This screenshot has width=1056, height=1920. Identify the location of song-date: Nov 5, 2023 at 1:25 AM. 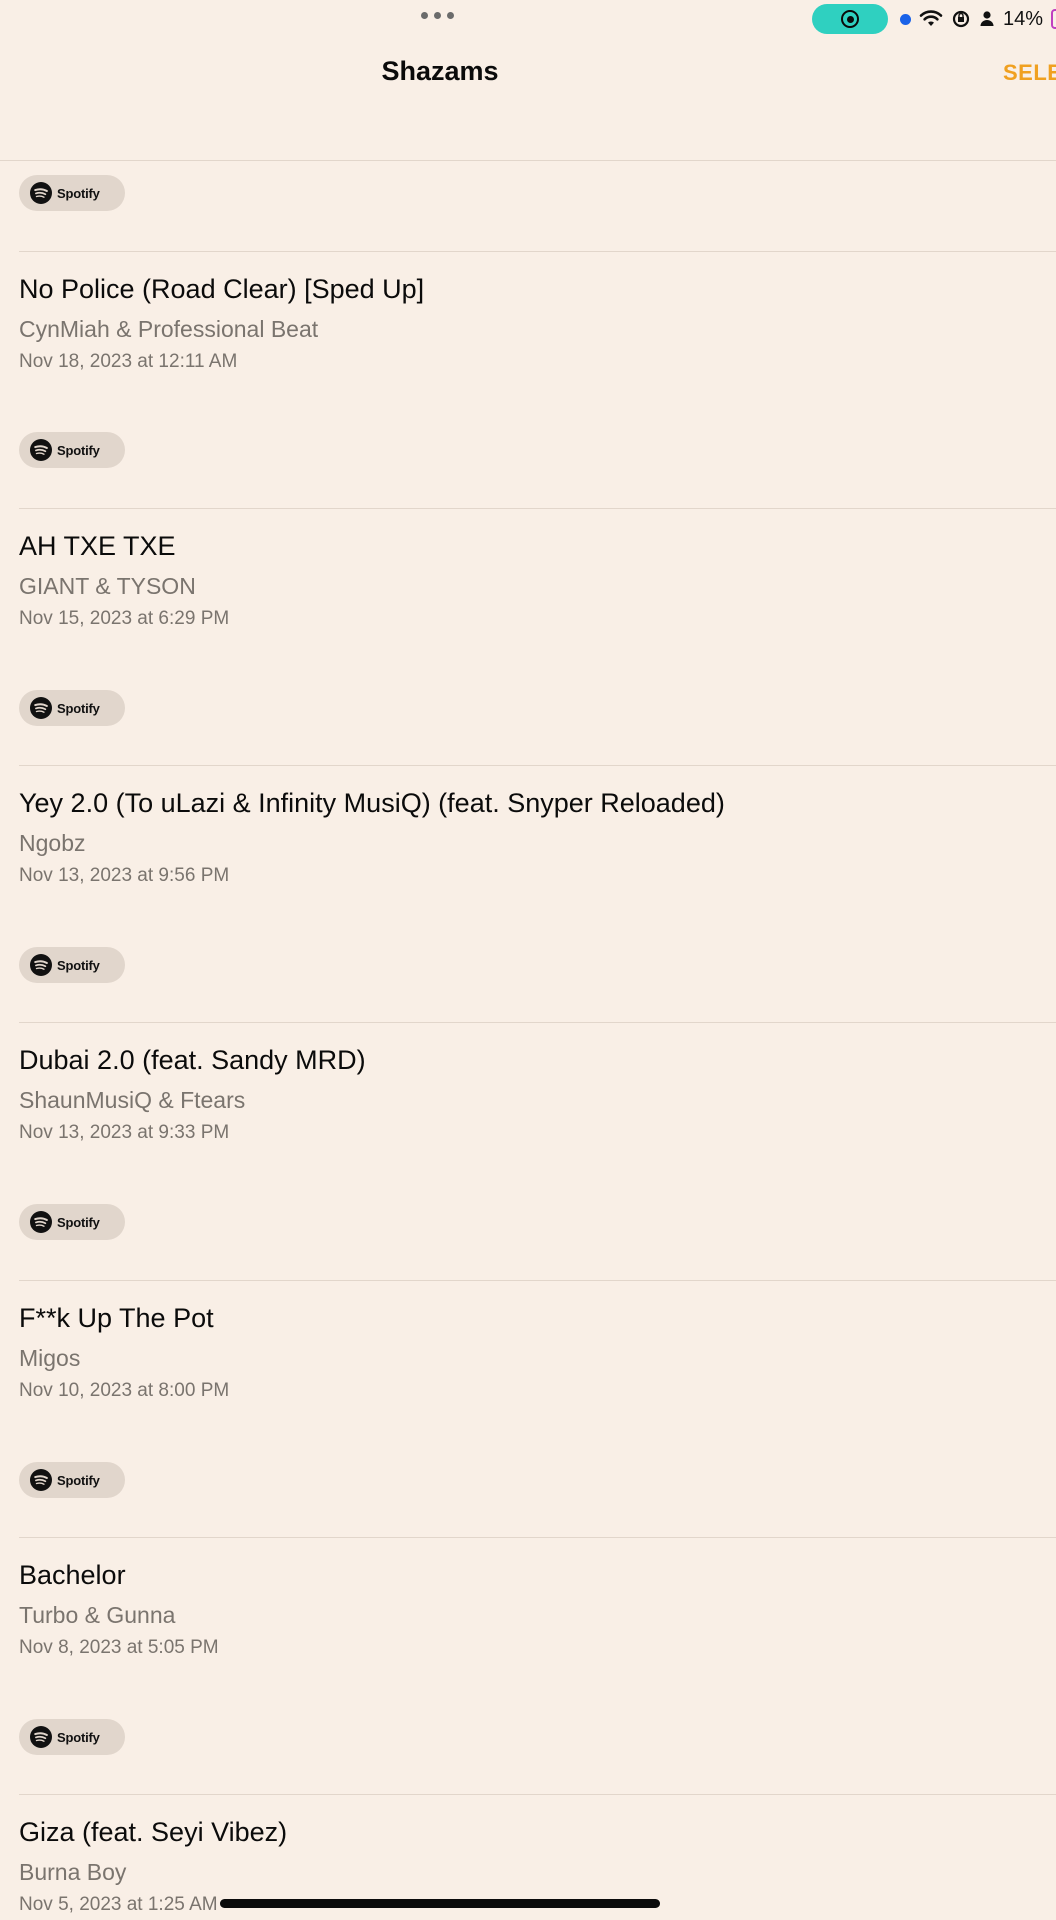
(118, 1904).